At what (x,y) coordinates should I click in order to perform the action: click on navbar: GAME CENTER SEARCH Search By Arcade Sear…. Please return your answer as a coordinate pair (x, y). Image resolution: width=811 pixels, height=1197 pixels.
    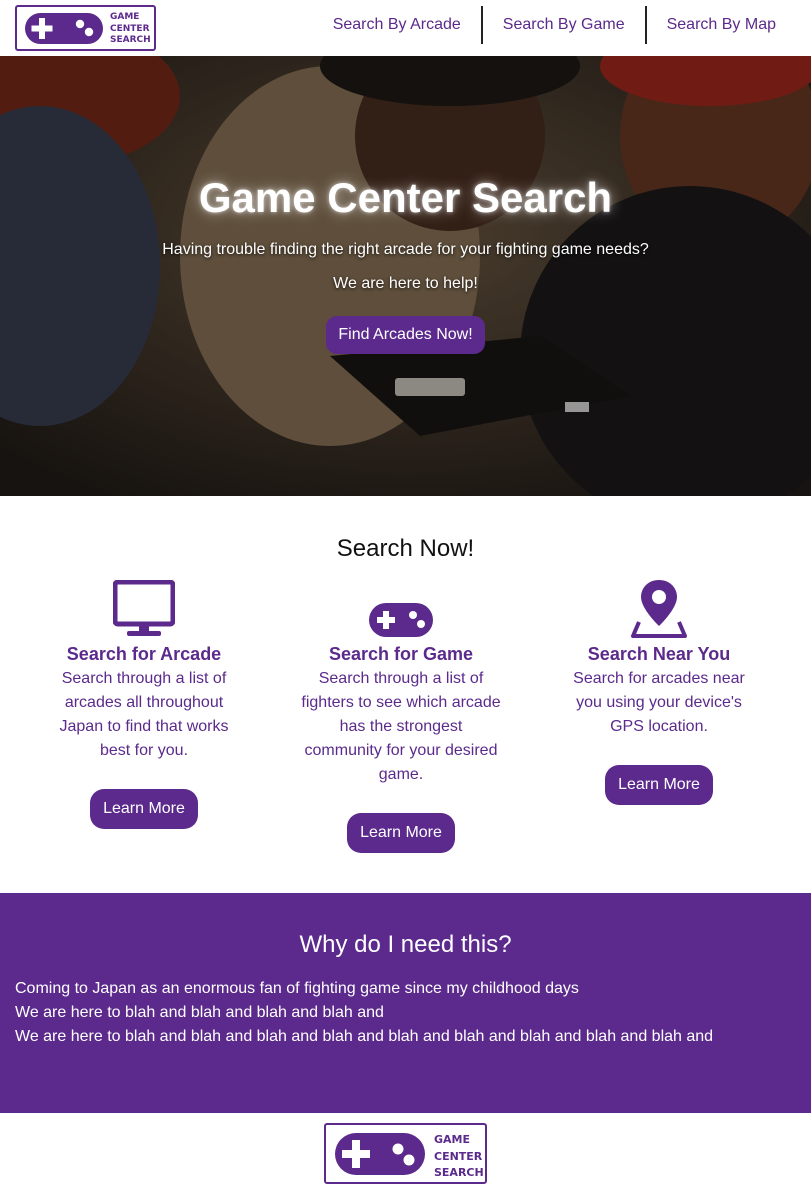
    Looking at the image, I should click on (405, 28).